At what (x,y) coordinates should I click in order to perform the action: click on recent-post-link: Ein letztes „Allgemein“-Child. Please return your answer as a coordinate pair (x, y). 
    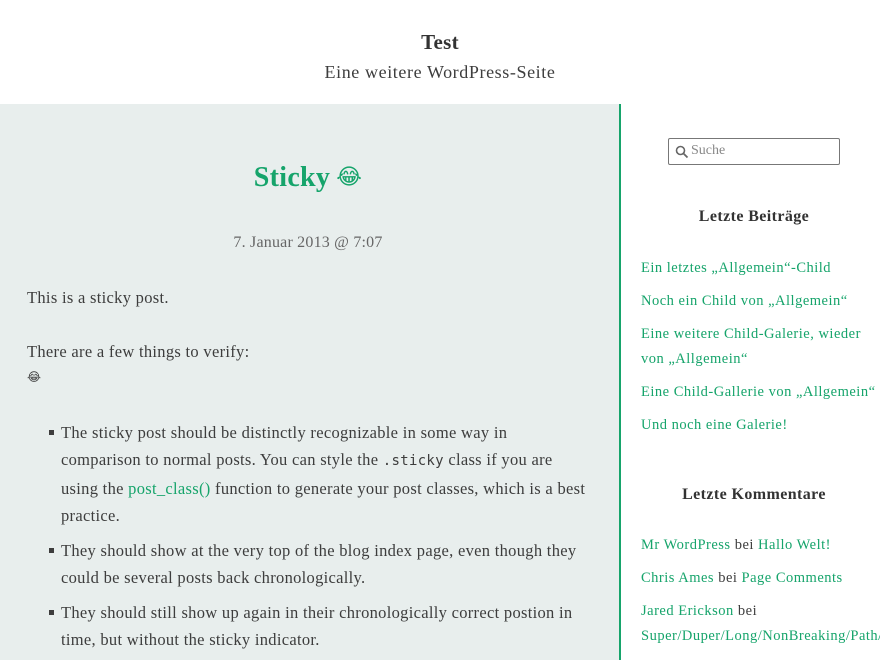
    Looking at the image, I should click on (736, 268).